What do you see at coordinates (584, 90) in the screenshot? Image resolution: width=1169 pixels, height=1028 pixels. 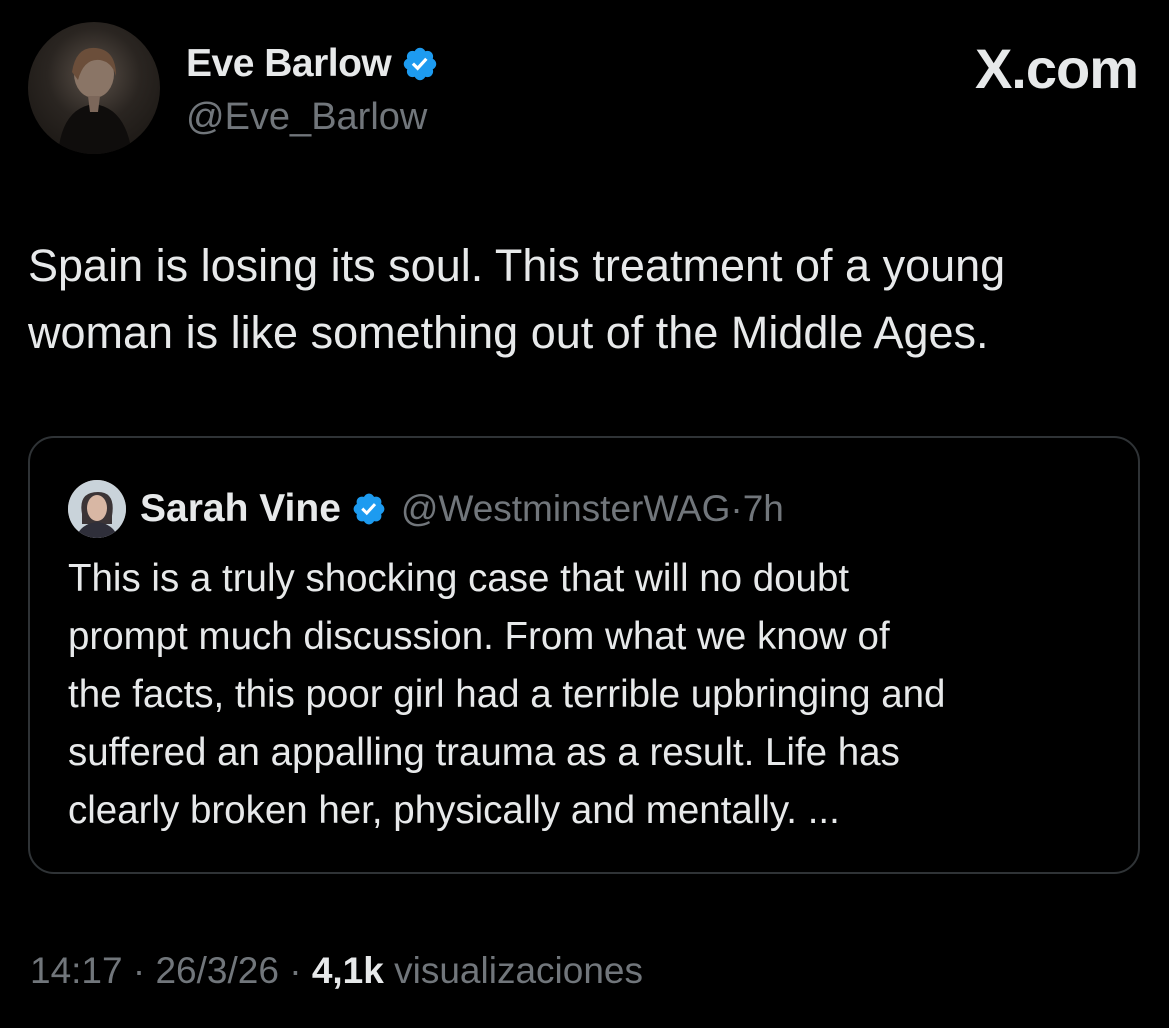 I see `tweet-header: Eve Barlow @Eve_Barlow X.com` at bounding box center [584, 90].